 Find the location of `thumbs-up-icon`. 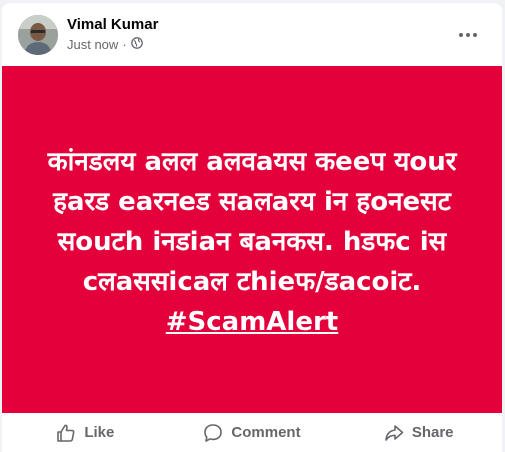

thumbs-up-icon is located at coordinates (66, 433).